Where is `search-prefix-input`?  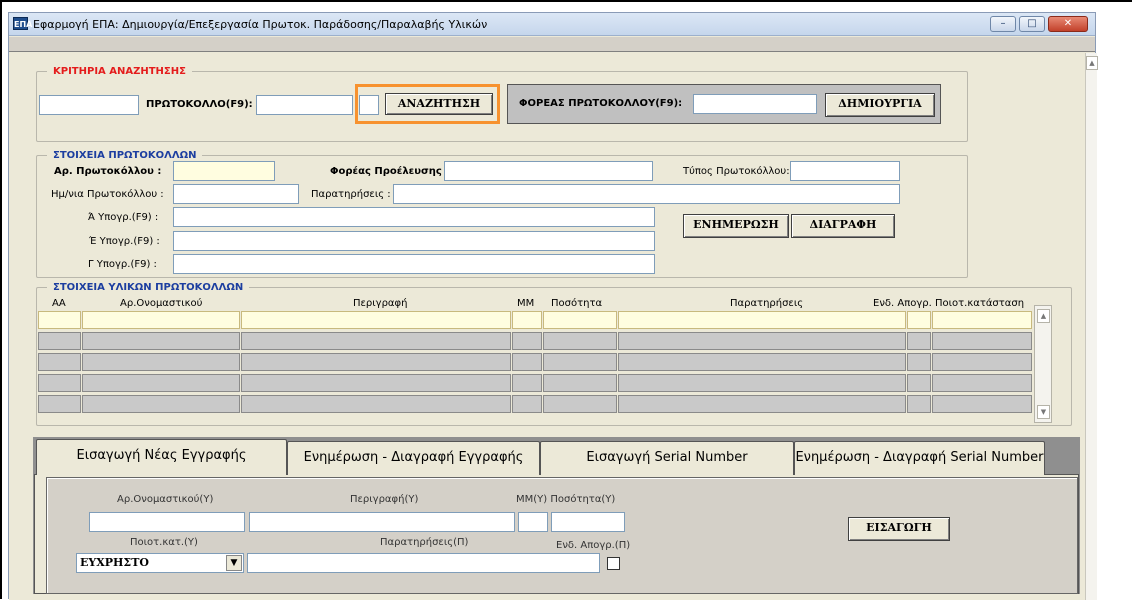
search-prefix-input is located at coordinates (89, 105).